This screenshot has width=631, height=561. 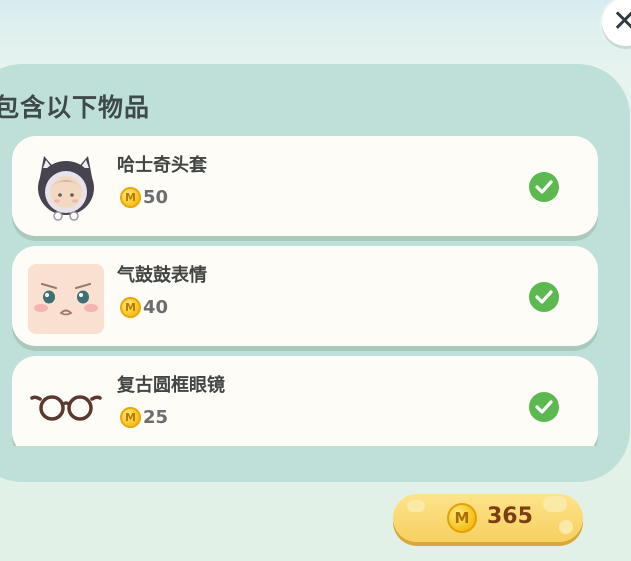 I want to click on balance-value: 365, so click(x=510, y=516).